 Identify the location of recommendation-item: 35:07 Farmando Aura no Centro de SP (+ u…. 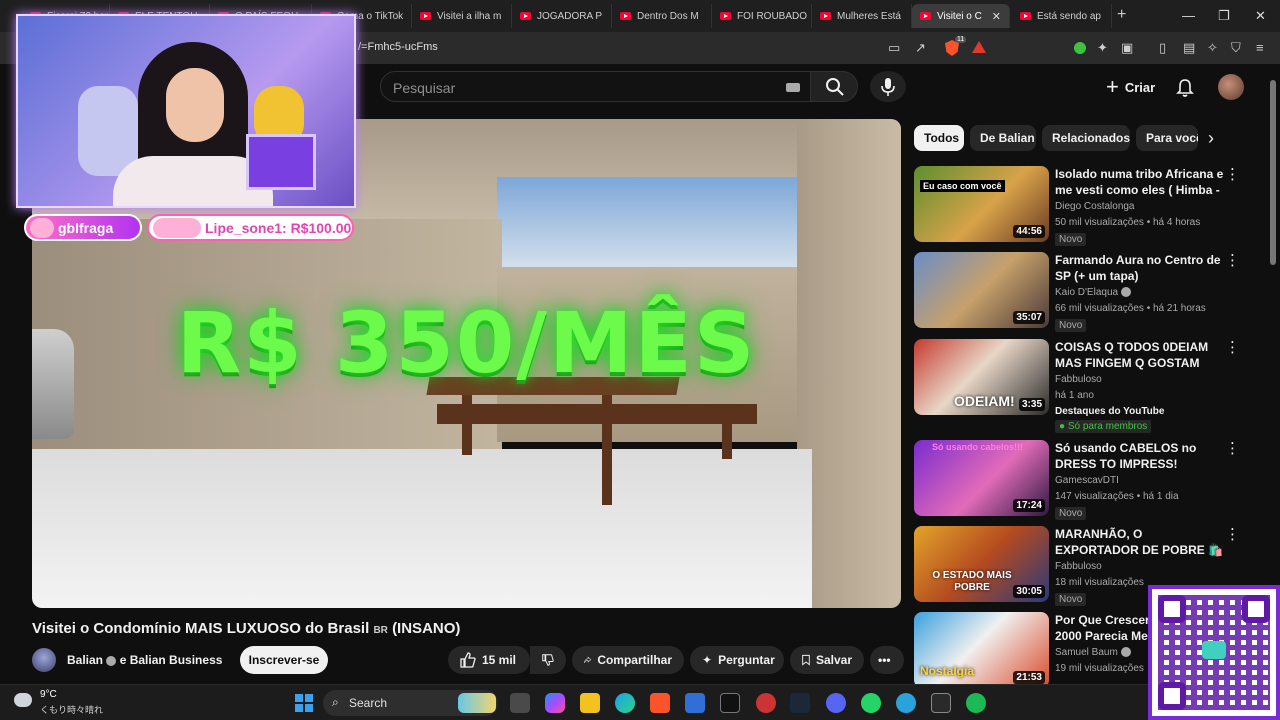
(1079, 292).